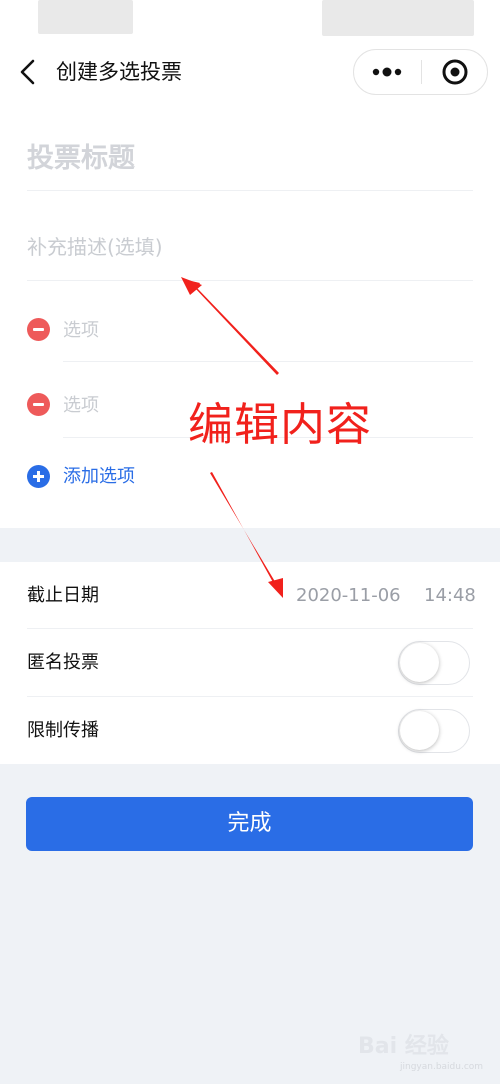  I want to click on back-button, so click(29, 72).